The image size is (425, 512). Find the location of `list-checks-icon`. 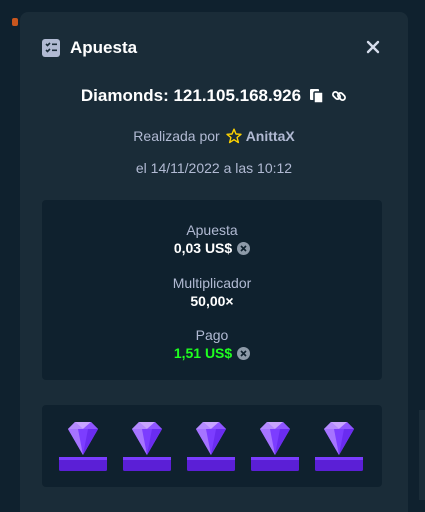

list-checks-icon is located at coordinates (51, 48).